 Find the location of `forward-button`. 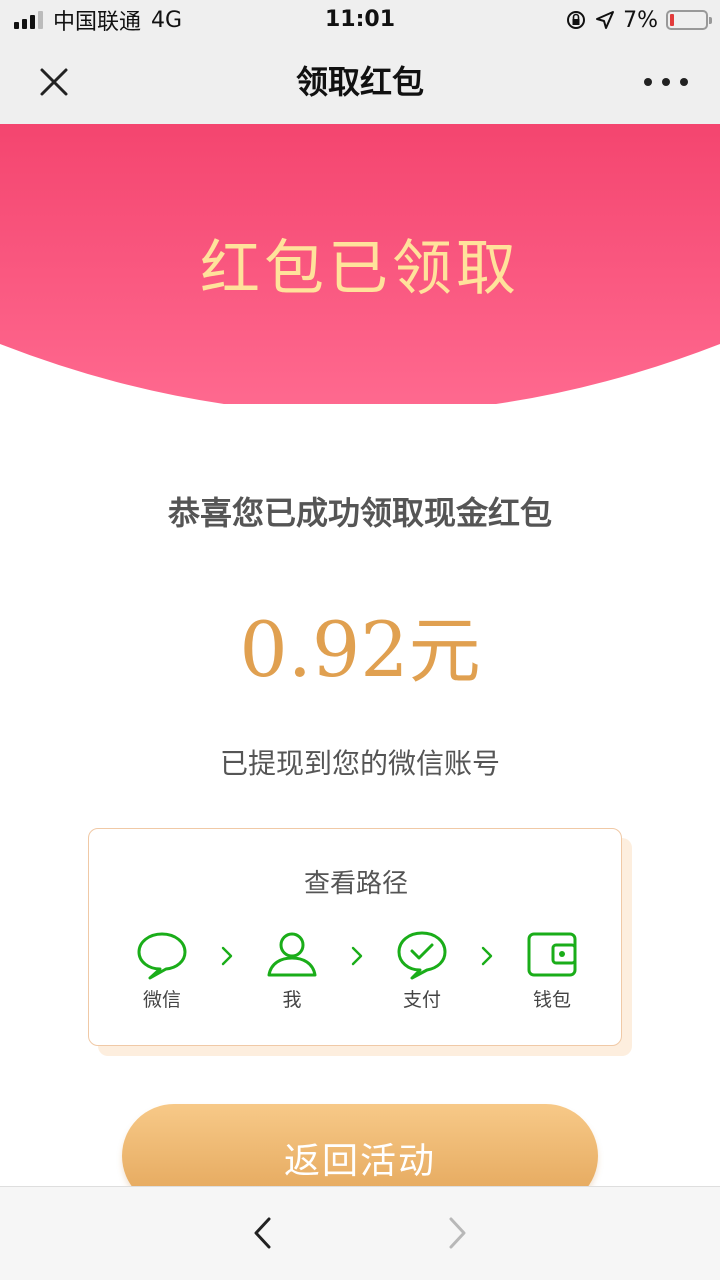

forward-button is located at coordinates (456, 1233).